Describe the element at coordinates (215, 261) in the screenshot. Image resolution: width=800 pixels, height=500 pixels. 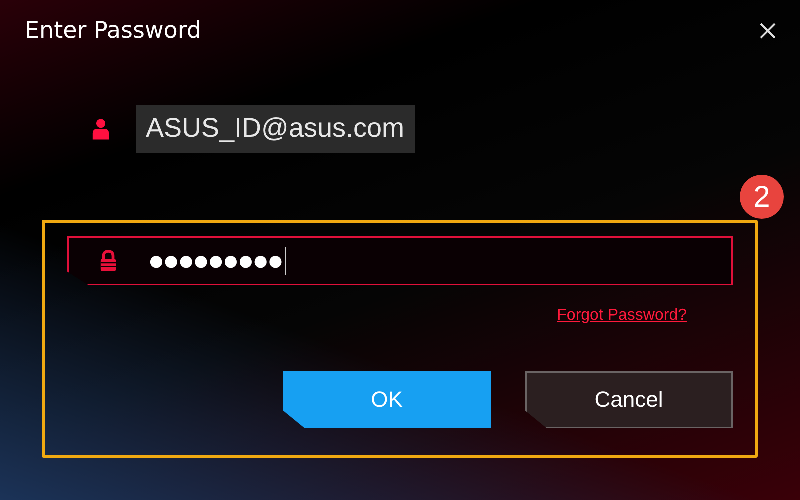
I see `password-dots: ●●●●●●●●●` at that location.